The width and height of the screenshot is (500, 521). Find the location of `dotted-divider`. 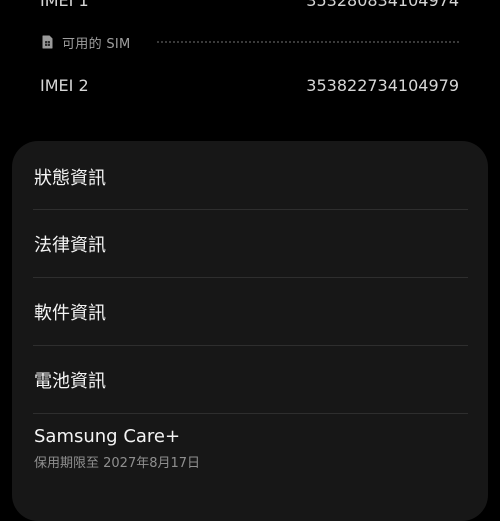

dotted-divider is located at coordinates (307, 42).